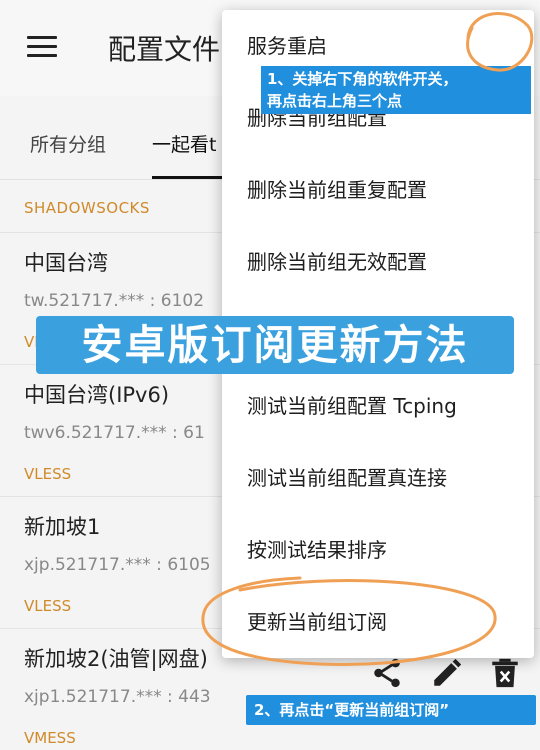  I want to click on server-address: xjp.521717.*** : 6105, so click(117, 565).